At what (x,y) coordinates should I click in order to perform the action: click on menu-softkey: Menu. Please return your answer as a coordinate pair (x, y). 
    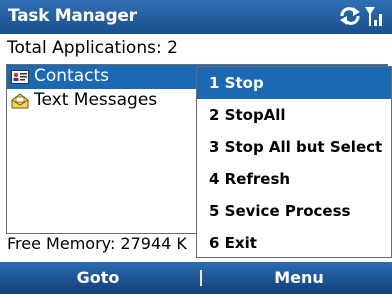
    Looking at the image, I should click on (299, 278).